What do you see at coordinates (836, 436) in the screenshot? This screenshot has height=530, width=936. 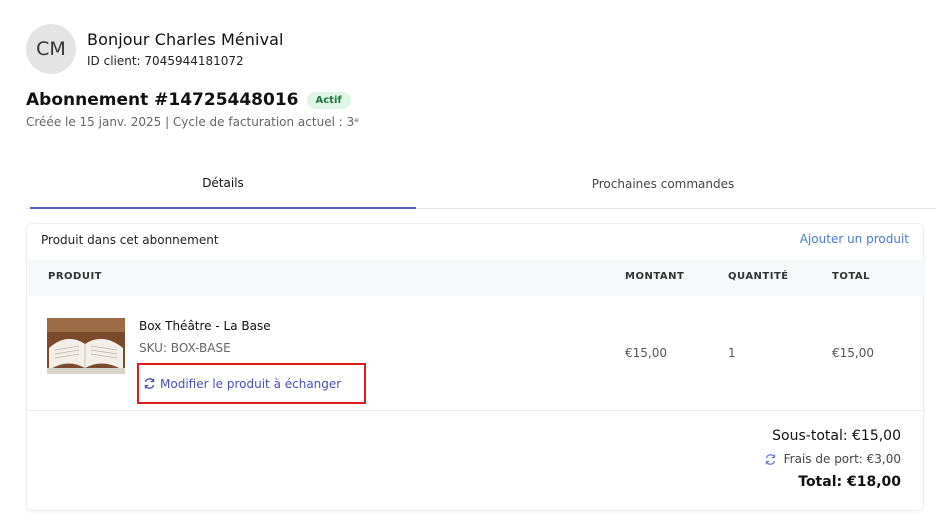 I see `subtotal: Sous-total: €15,00` at bounding box center [836, 436].